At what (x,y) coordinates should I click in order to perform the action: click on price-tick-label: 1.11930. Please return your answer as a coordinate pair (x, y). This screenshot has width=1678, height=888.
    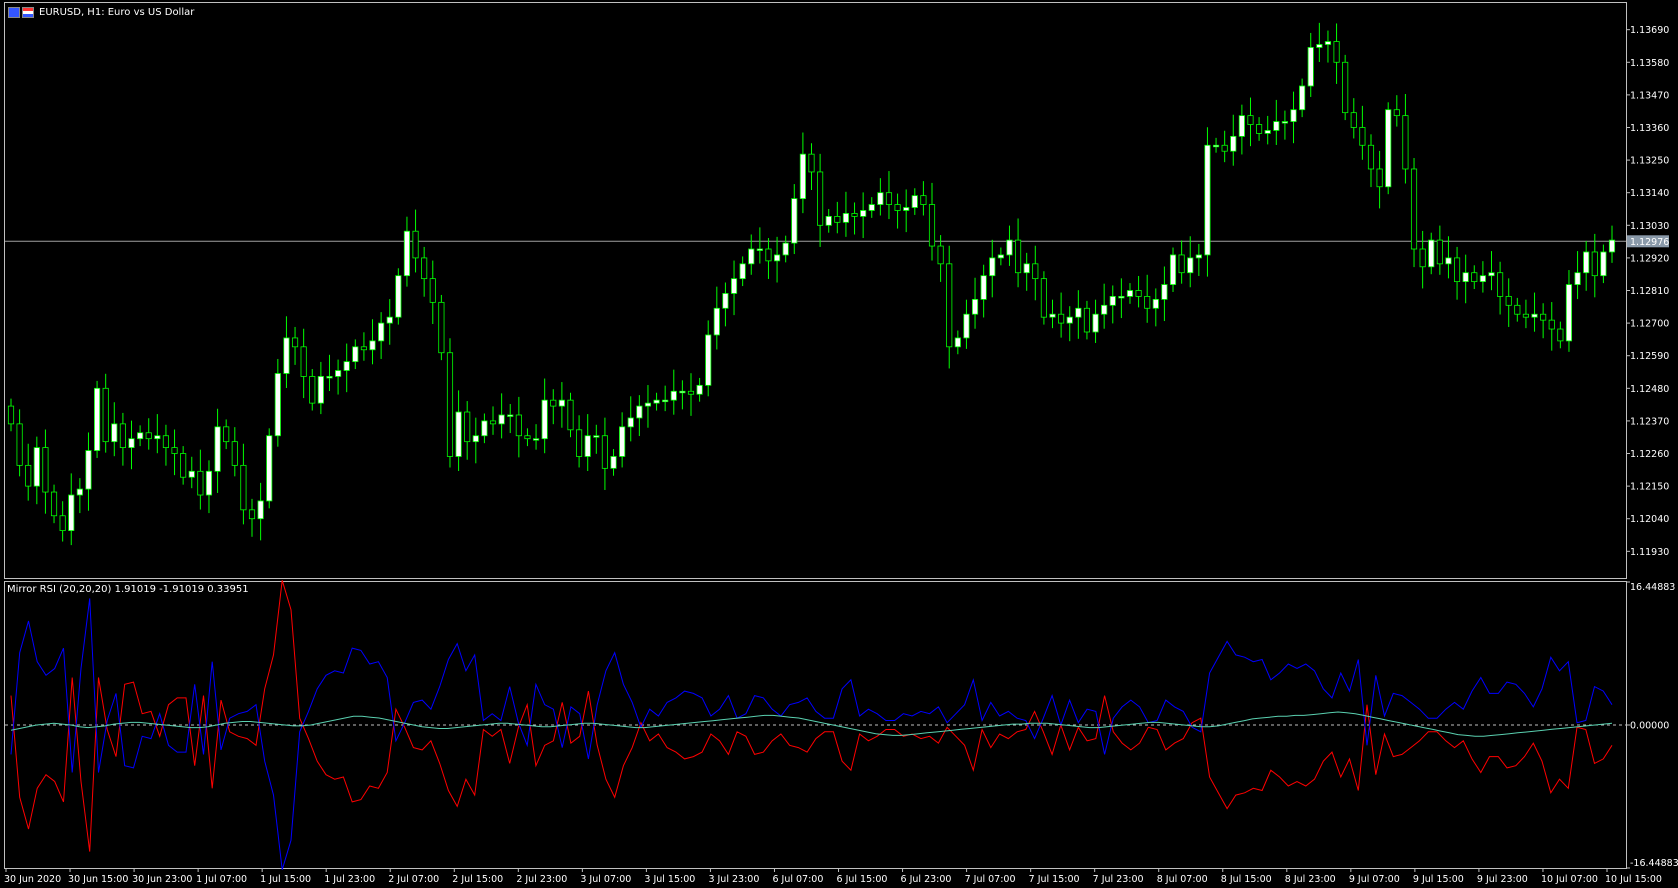
    Looking at the image, I should click on (1649, 552).